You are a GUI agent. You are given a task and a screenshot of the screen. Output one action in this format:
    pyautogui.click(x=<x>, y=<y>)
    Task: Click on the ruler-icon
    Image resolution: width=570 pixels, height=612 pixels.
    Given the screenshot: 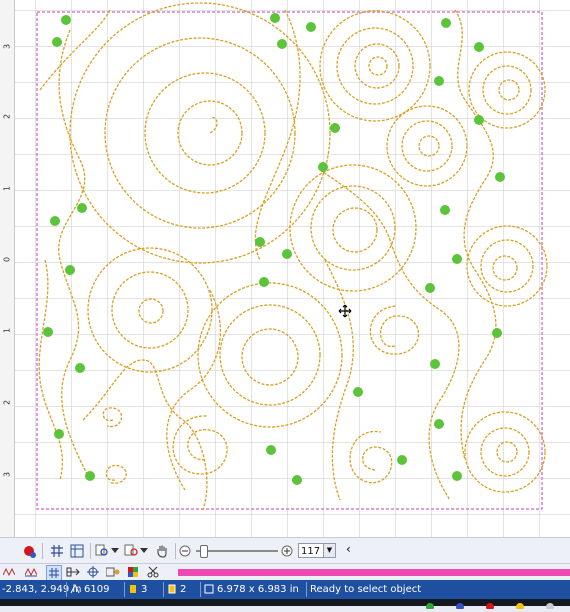 What is the action you would take?
    pyautogui.click(x=77, y=550)
    